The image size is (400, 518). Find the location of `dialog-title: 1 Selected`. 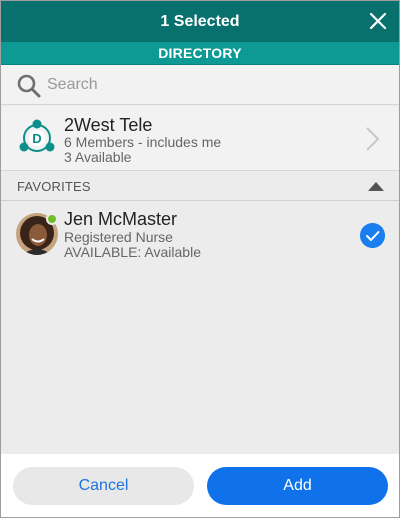

dialog-title: 1 Selected is located at coordinates (200, 21).